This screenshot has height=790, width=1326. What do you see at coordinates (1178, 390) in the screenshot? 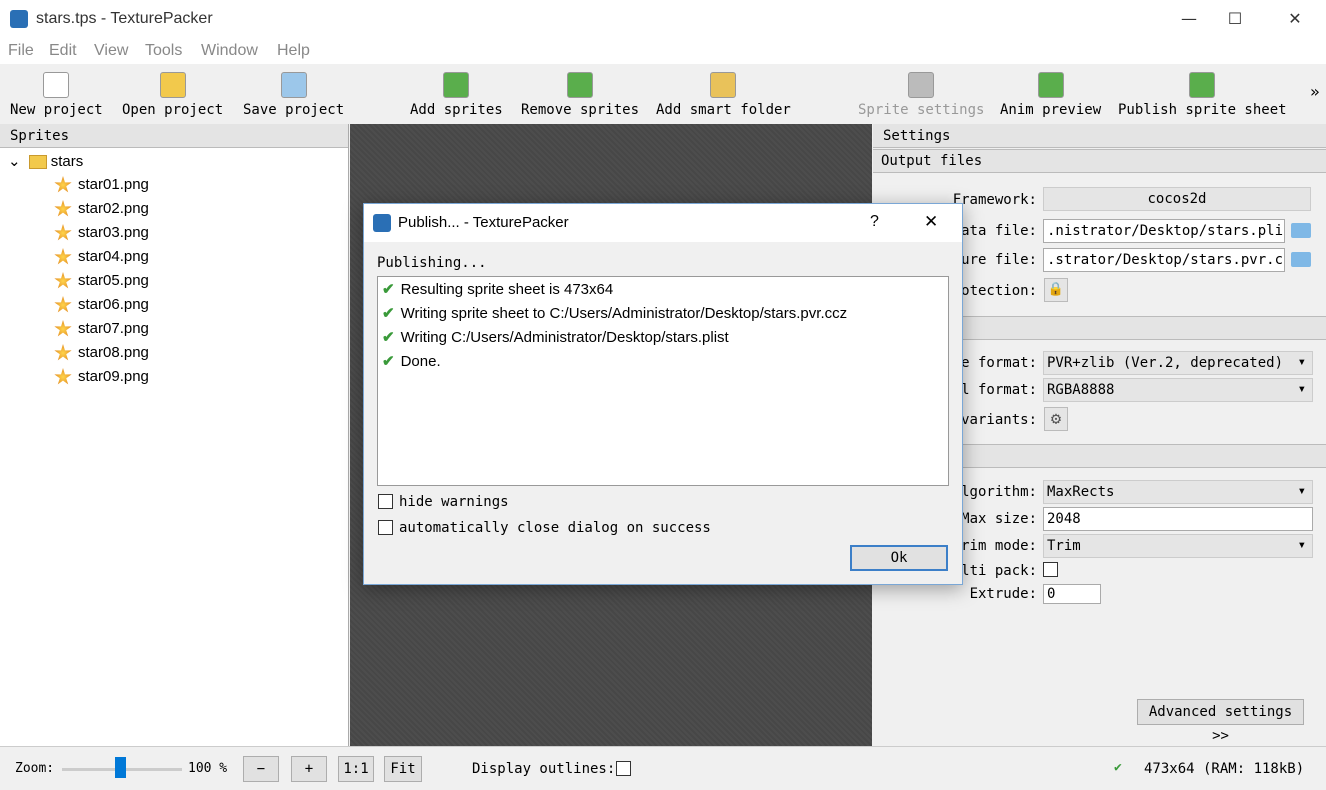
I see `pixel-format-select: RGBA8888` at bounding box center [1178, 390].